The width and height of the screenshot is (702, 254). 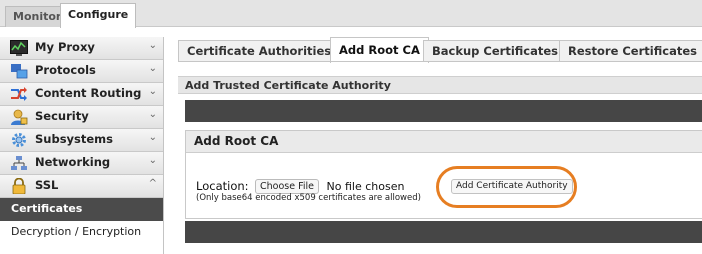 I want to click on location-label: Location:, so click(x=222, y=186).